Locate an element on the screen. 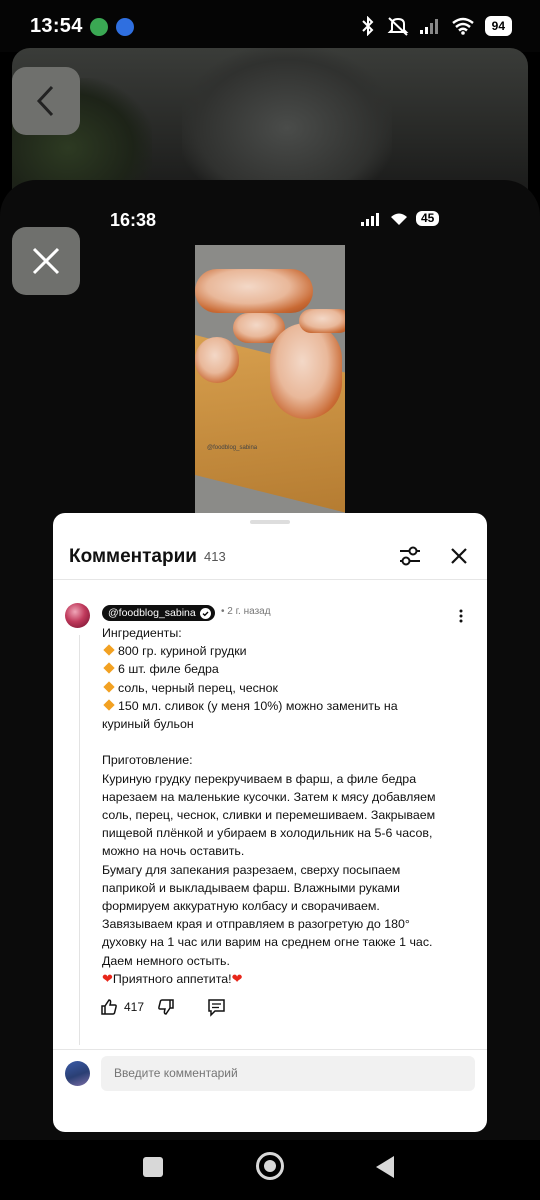  author-name: @foodblog_sabina is located at coordinates (152, 613).